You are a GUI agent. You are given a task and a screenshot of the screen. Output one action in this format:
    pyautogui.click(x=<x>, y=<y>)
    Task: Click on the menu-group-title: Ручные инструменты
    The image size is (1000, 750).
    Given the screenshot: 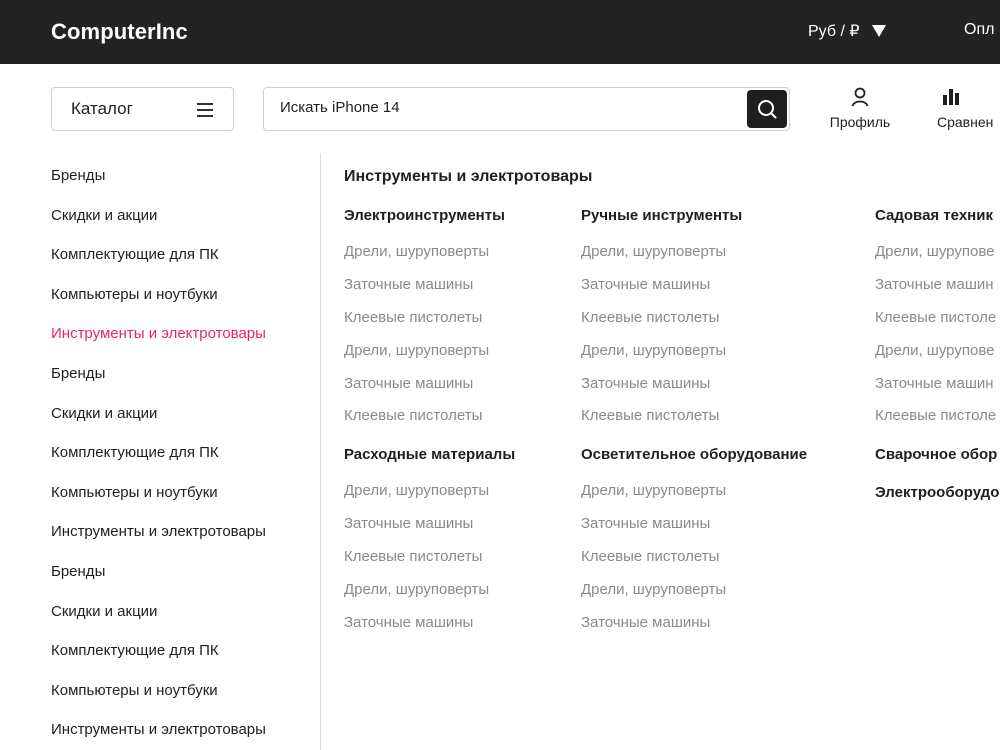 What is the action you would take?
    pyautogui.click(x=661, y=224)
    